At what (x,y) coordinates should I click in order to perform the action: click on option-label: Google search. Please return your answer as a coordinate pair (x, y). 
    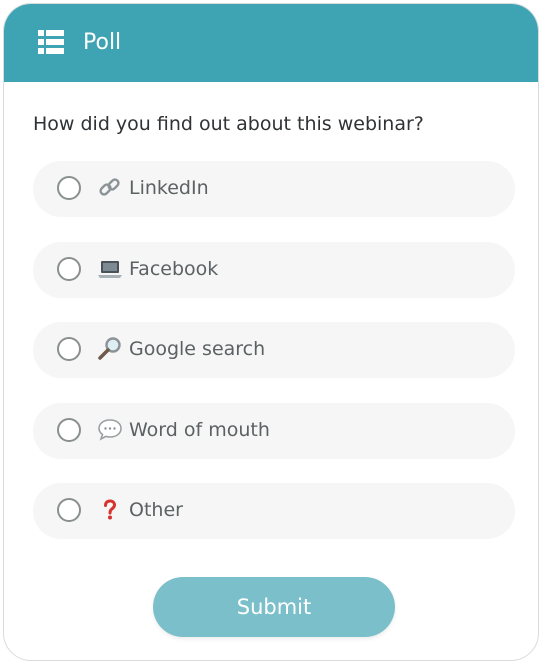
    Looking at the image, I should click on (197, 349).